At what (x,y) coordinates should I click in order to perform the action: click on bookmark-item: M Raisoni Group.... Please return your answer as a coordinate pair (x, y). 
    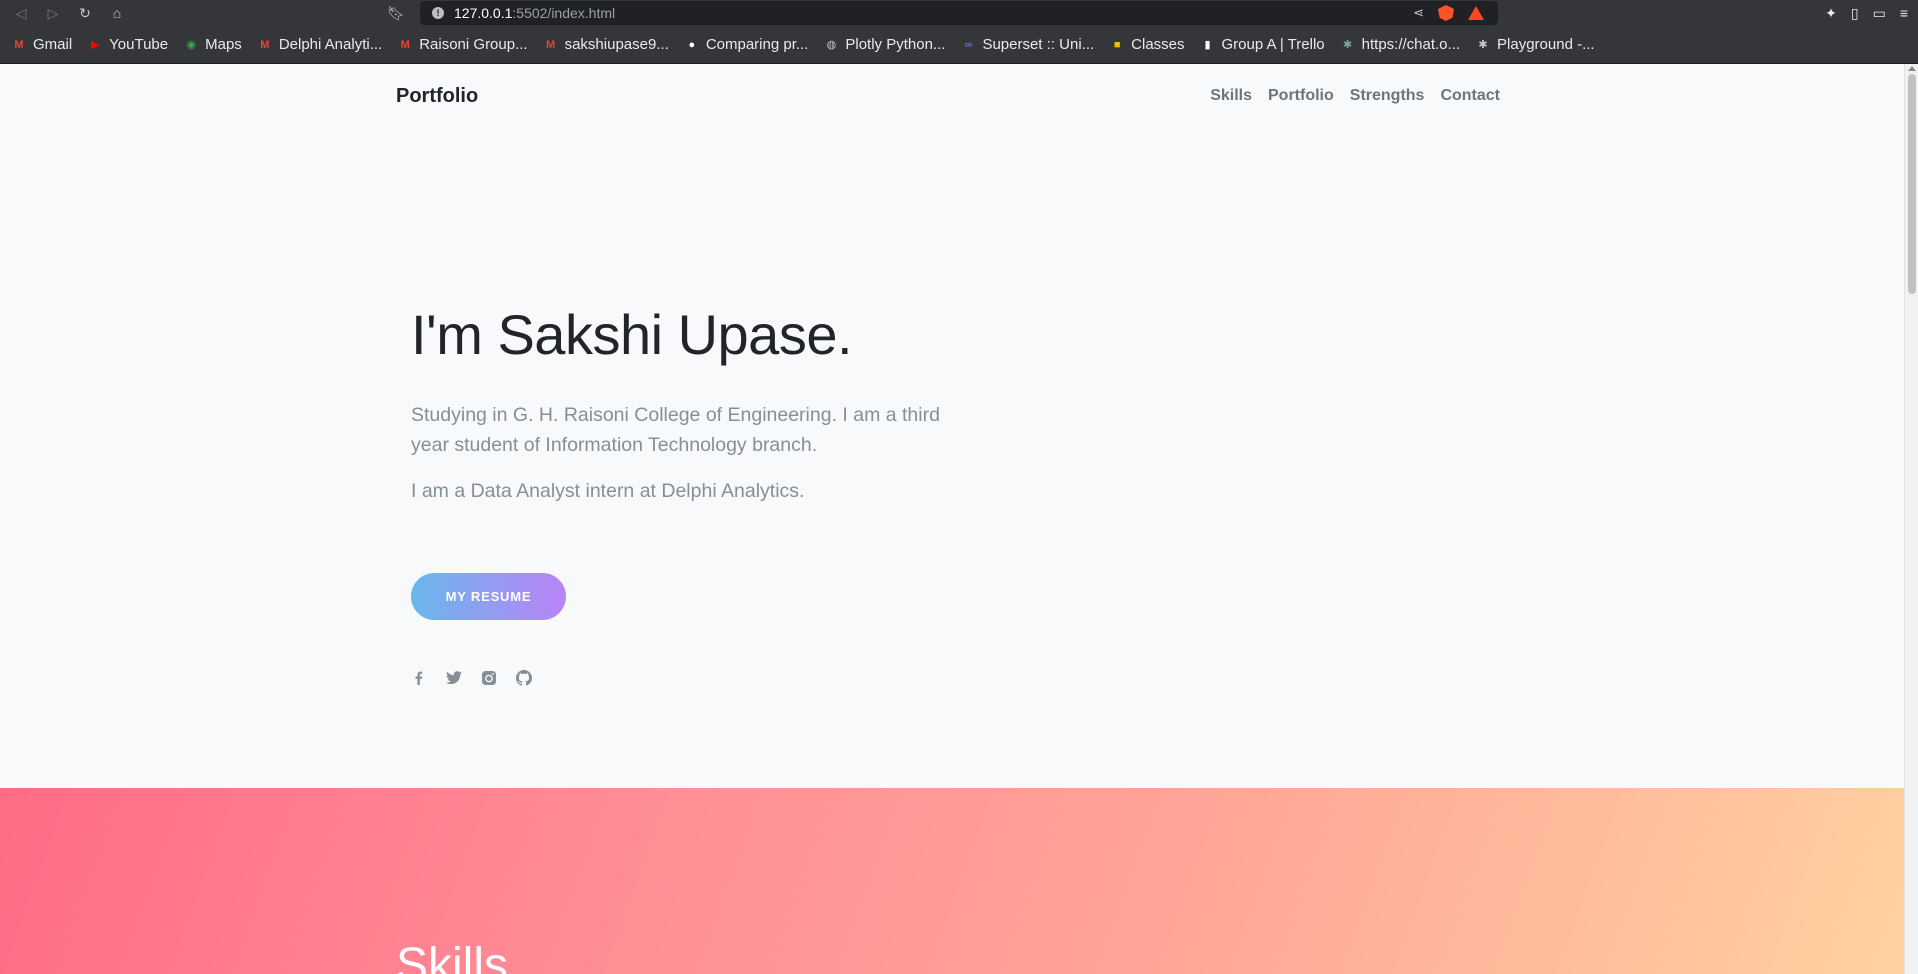
    Looking at the image, I should click on (463, 44).